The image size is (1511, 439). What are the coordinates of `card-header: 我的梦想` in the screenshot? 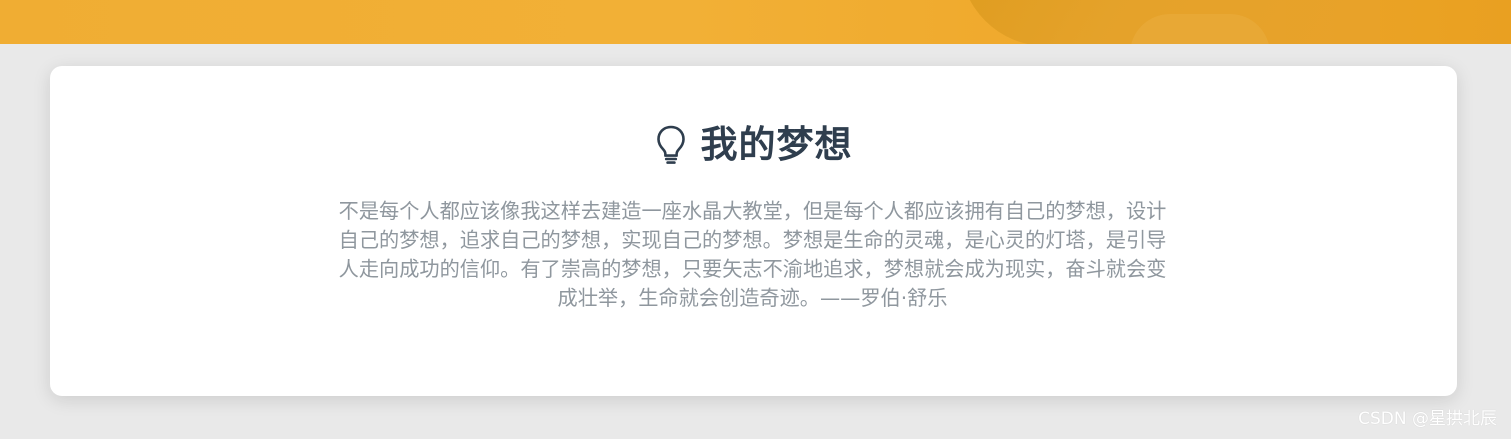 It's located at (753, 145).